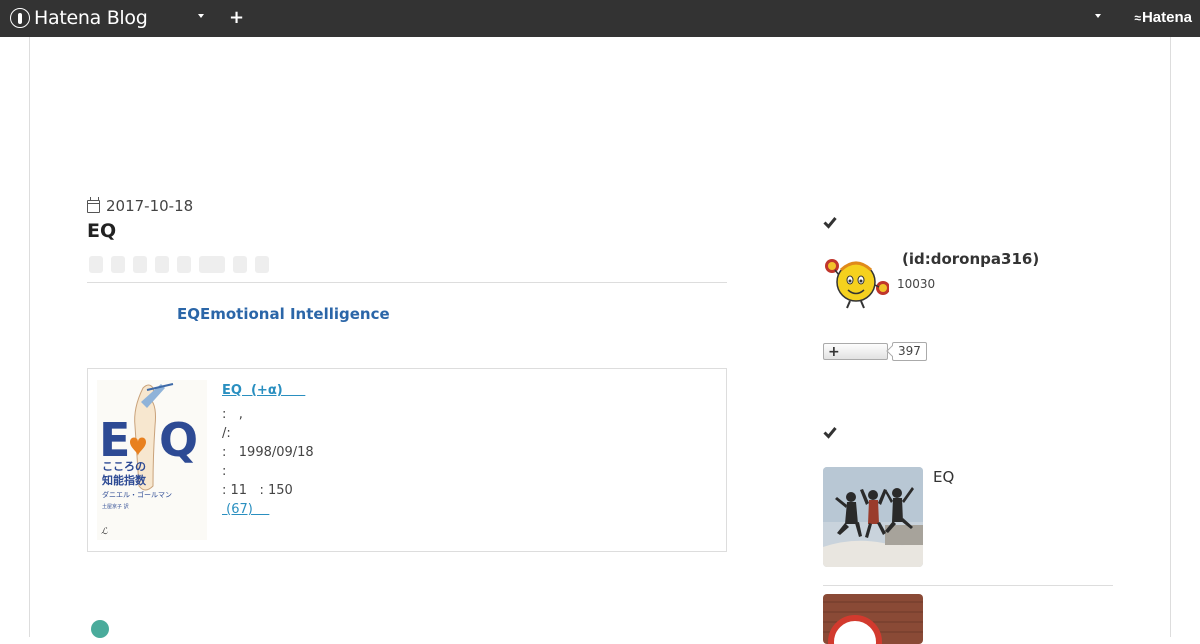 The width and height of the screenshot is (1200, 644). I want to click on section-marker-icon, so click(100, 629).